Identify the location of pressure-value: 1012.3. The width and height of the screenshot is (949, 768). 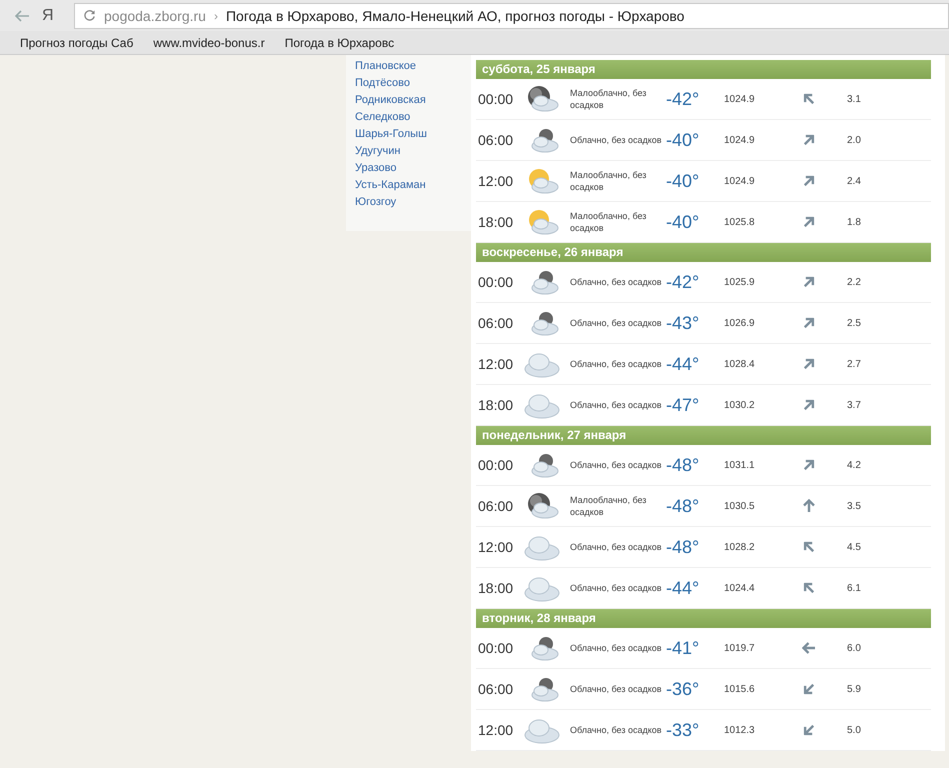
(740, 730).